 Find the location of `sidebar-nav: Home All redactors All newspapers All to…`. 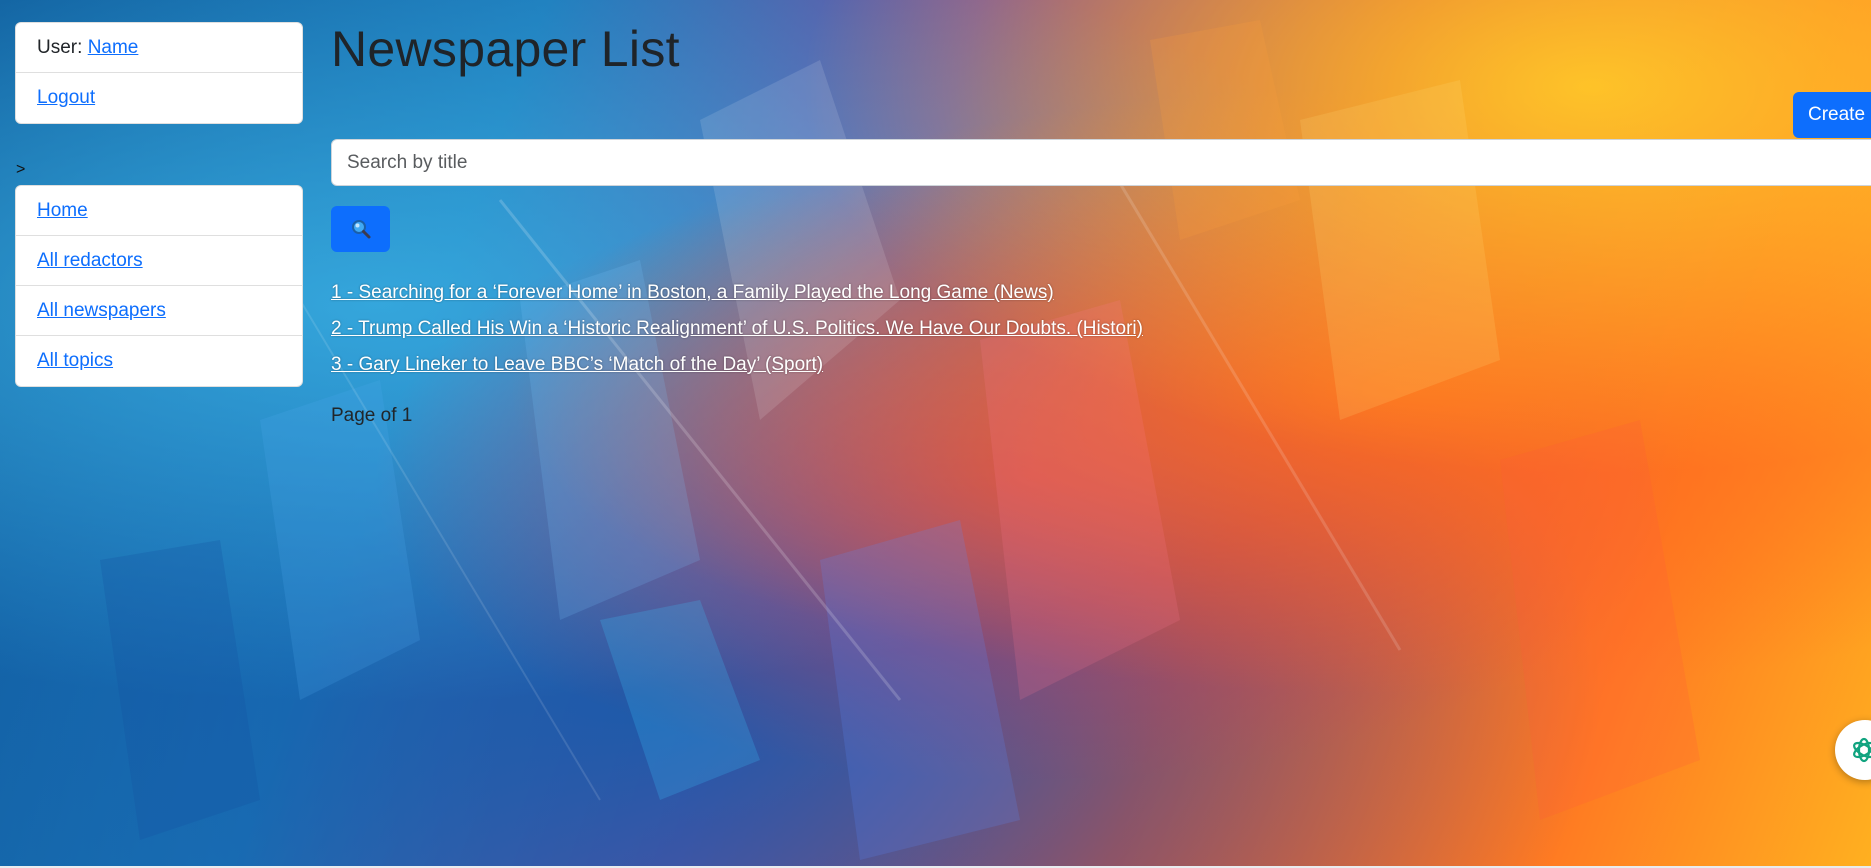

sidebar-nav: Home All redactors All newspapers All to… is located at coordinates (159, 286).